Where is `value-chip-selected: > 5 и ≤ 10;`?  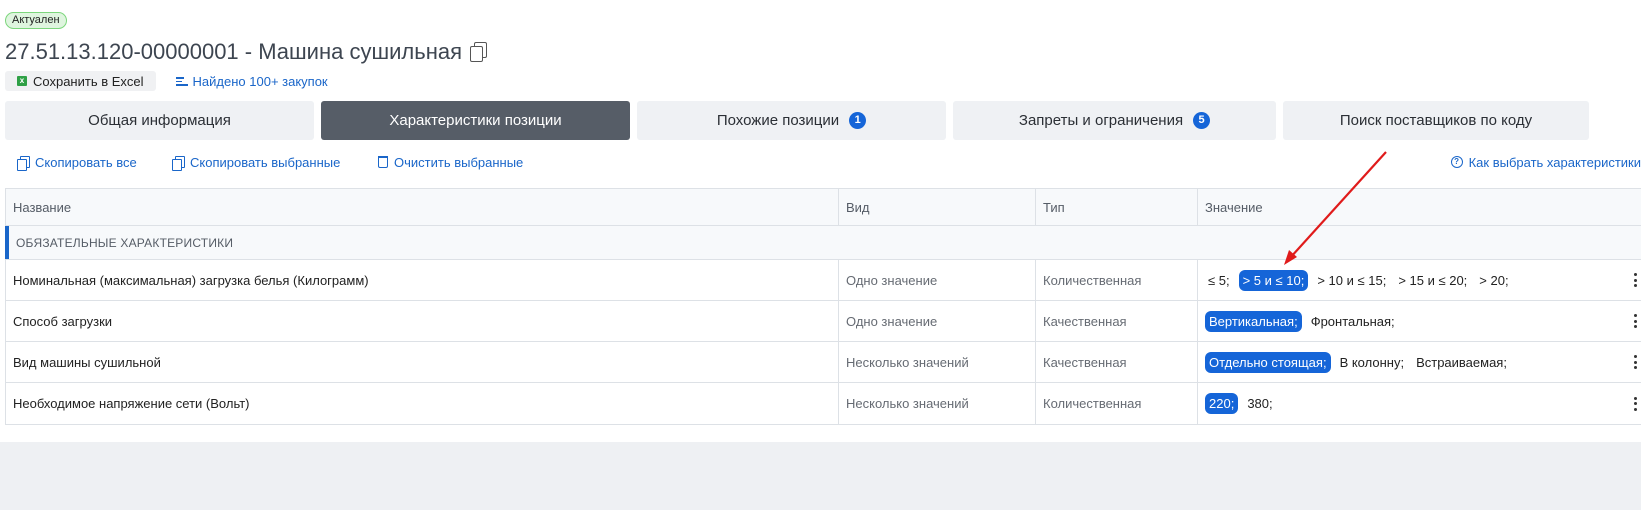 value-chip-selected: > 5 и ≤ 10; is located at coordinates (1273, 280).